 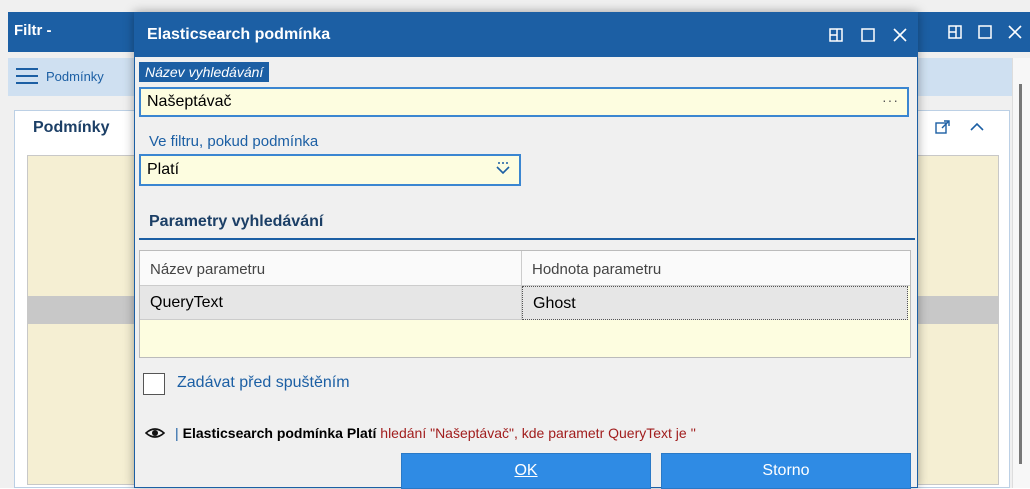 I want to click on cancel-button-label: Storno, so click(x=786, y=470).